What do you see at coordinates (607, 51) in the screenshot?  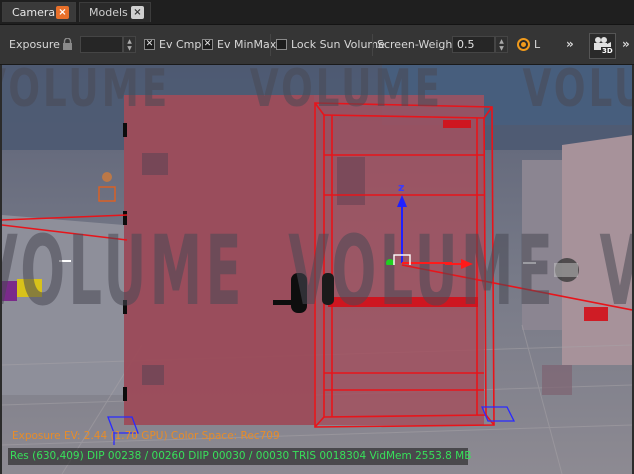 I see `camera-3d-badge: 3D` at bounding box center [607, 51].